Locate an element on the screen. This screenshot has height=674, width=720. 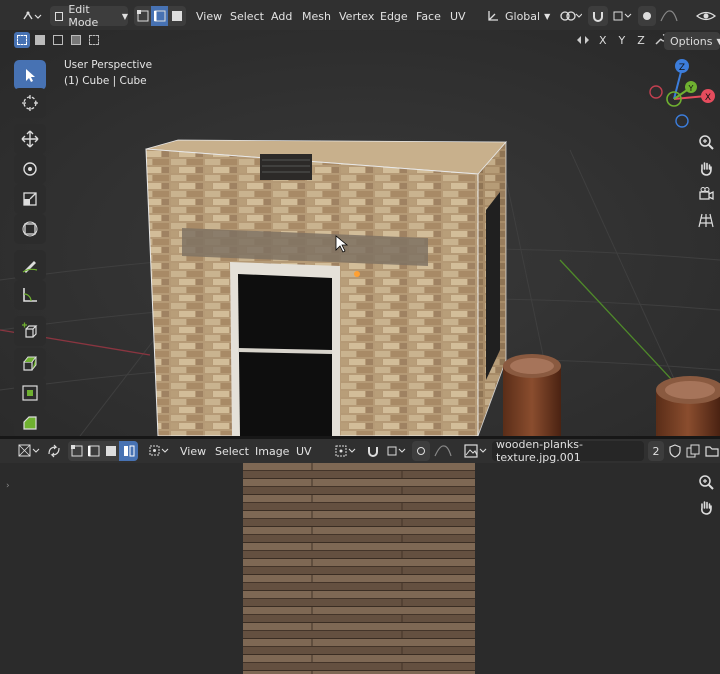
proportional-edit-toggle is located at coordinates (647, 16).